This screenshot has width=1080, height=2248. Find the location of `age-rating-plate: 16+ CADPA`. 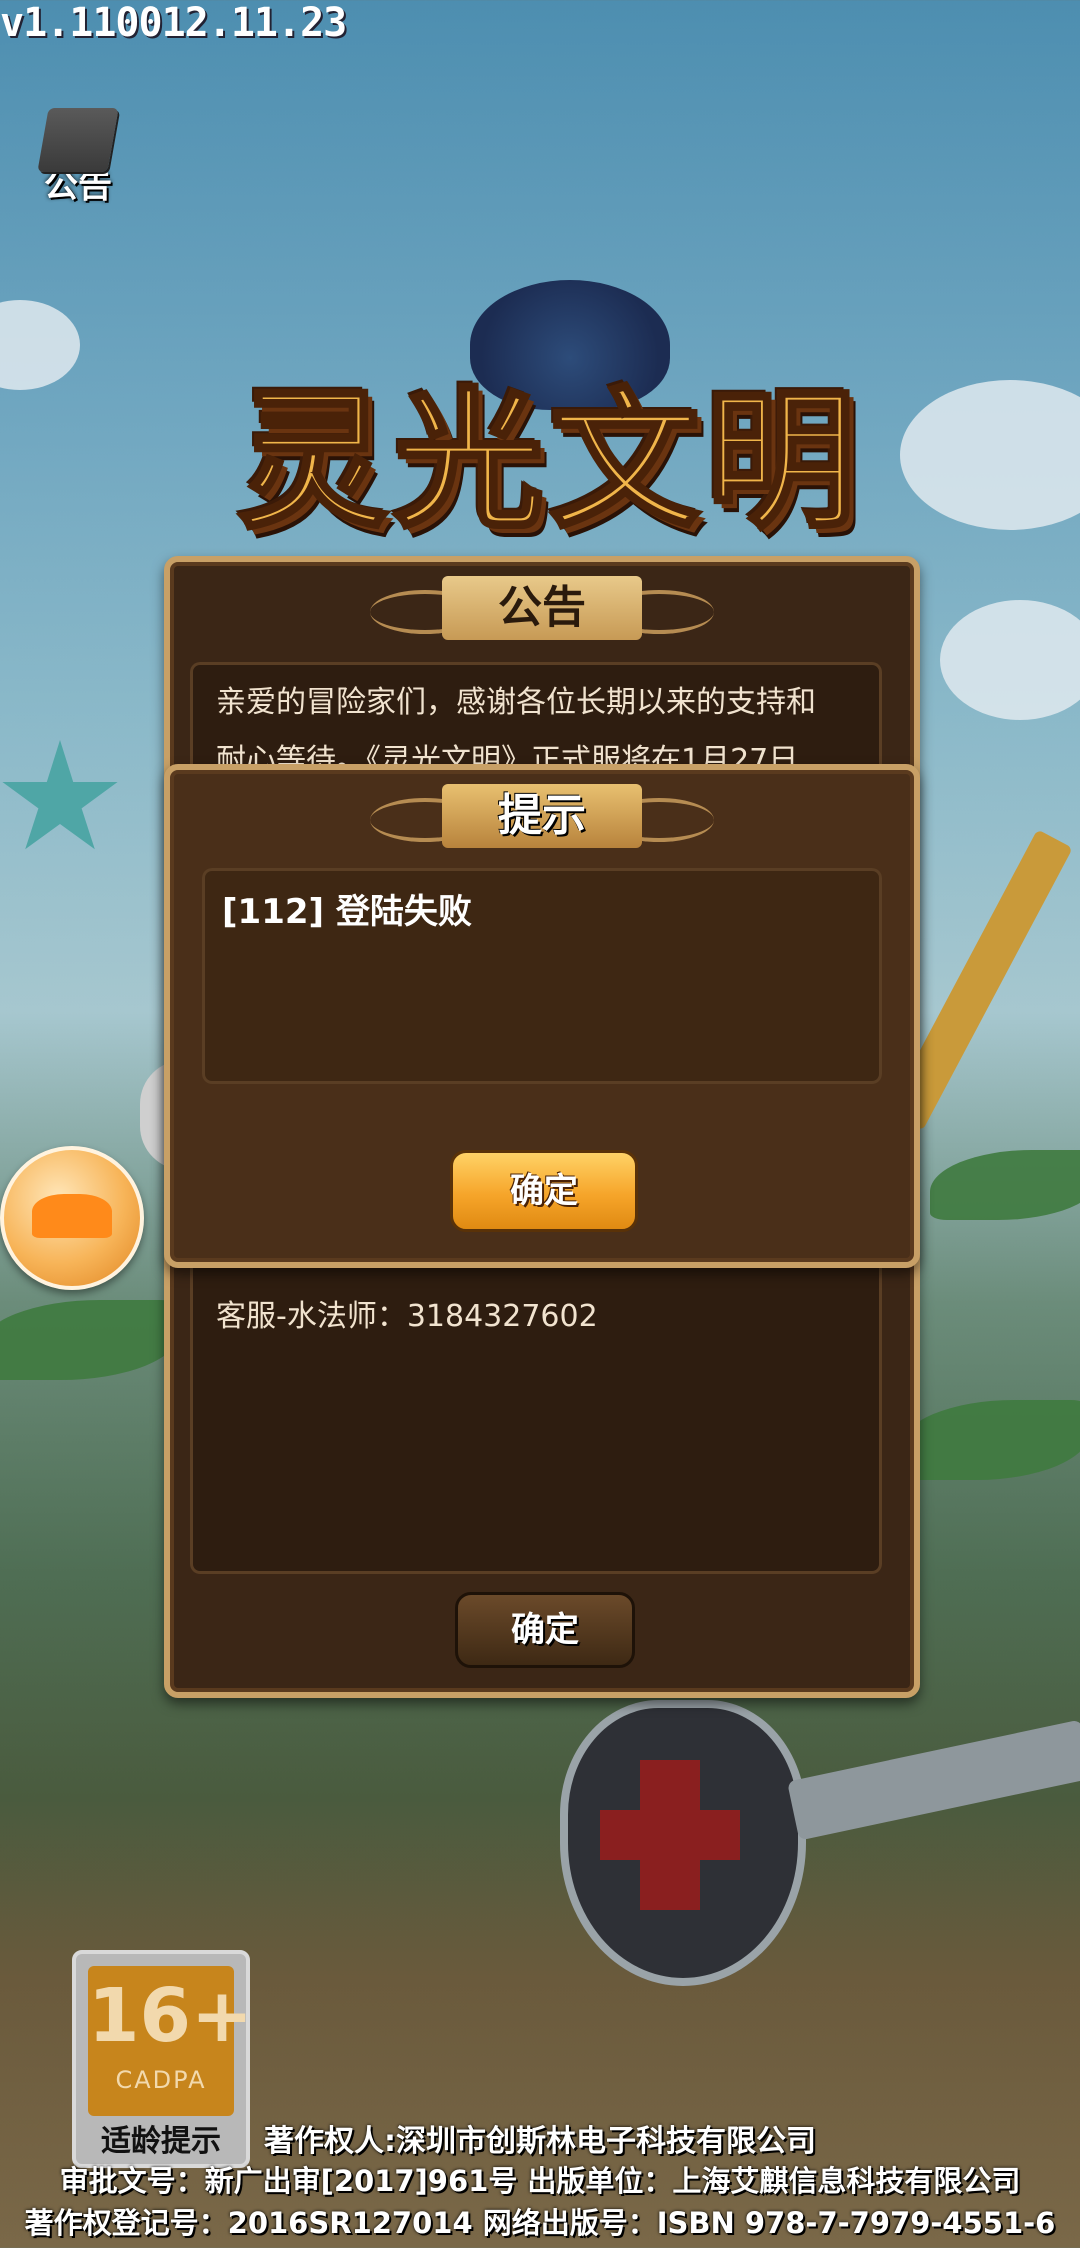

age-rating-plate: 16+ CADPA is located at coordinates (170, 2041).